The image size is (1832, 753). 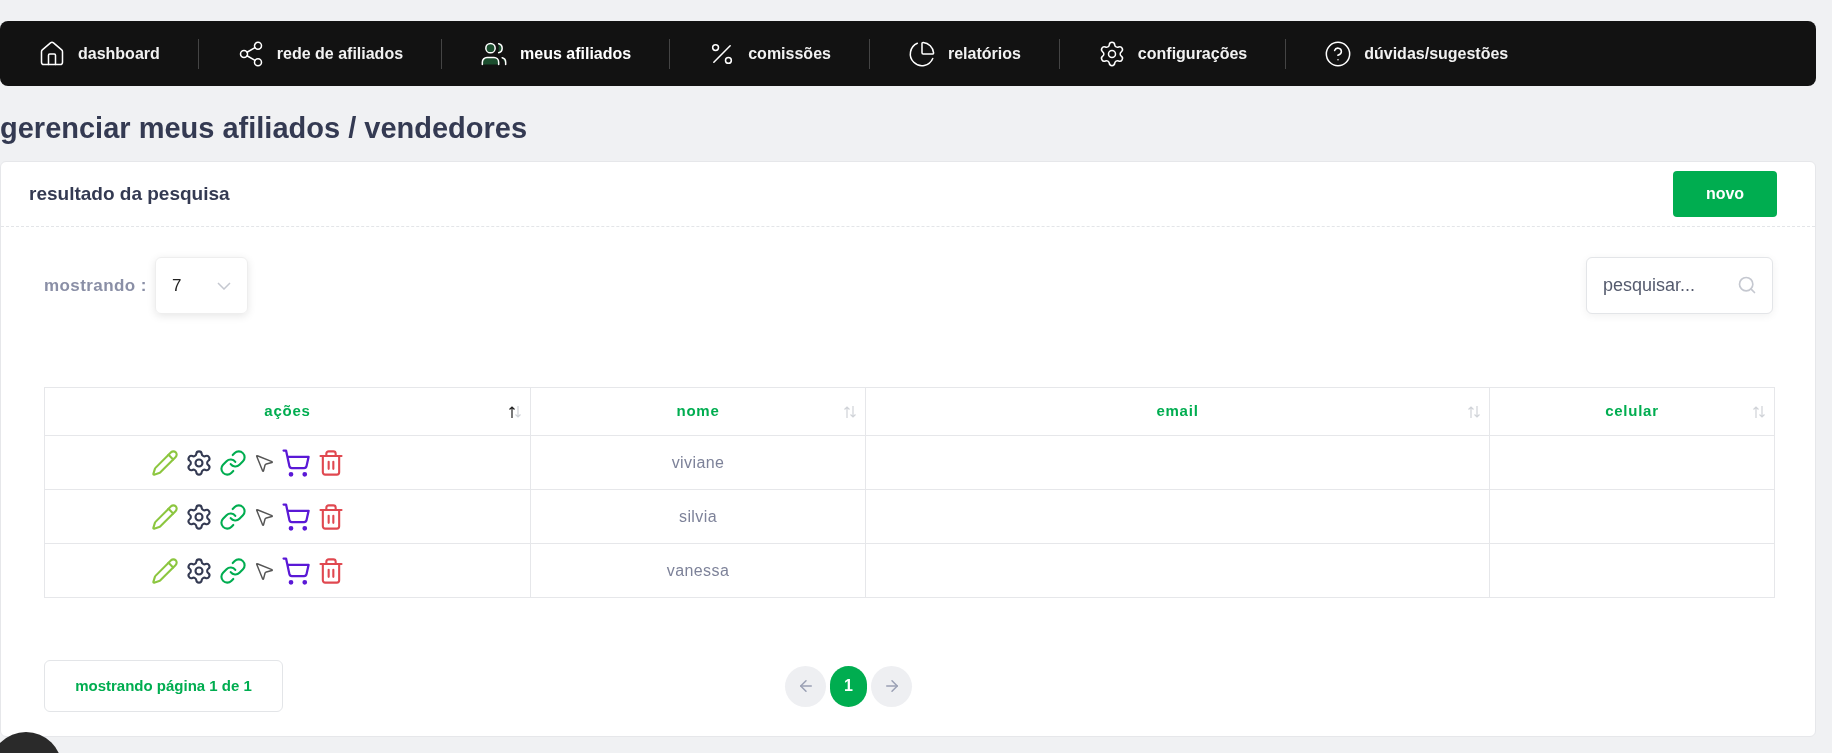 I want to click on nav-item: meus afiliados, so click(x=556, y=53).